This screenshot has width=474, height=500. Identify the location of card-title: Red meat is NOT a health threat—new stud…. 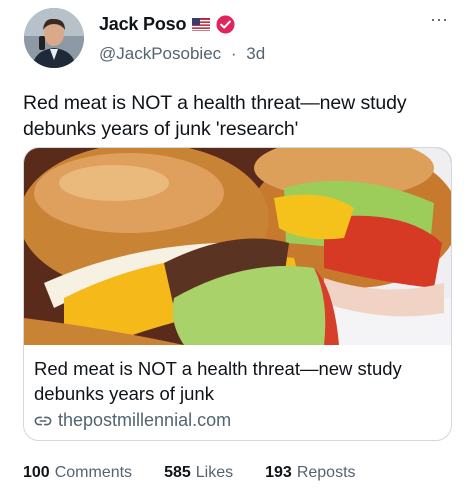
(239, 381).